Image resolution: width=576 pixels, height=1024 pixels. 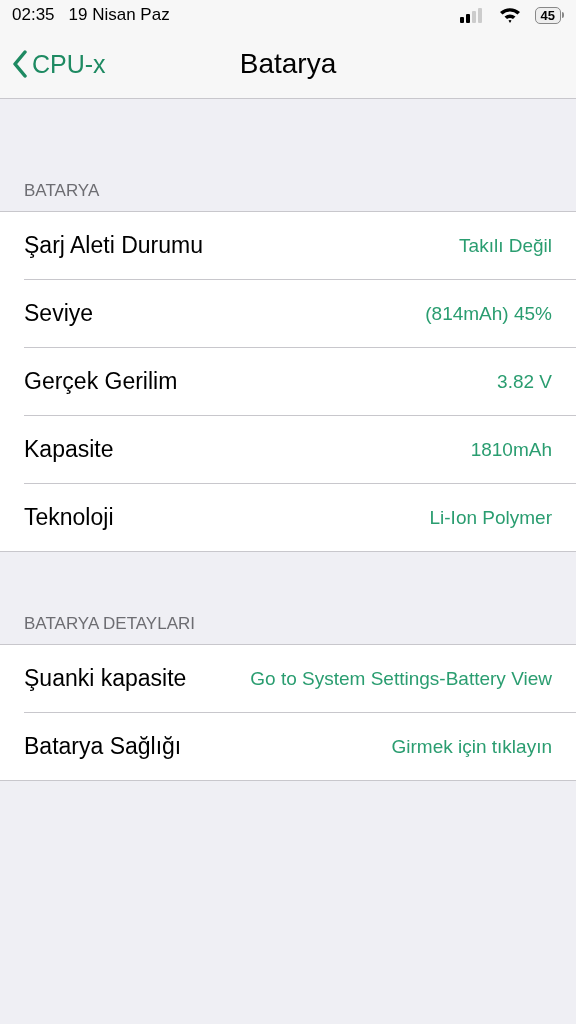 I want to click on row-label: Batarya Sağlığı, so click(x=103, y=746).